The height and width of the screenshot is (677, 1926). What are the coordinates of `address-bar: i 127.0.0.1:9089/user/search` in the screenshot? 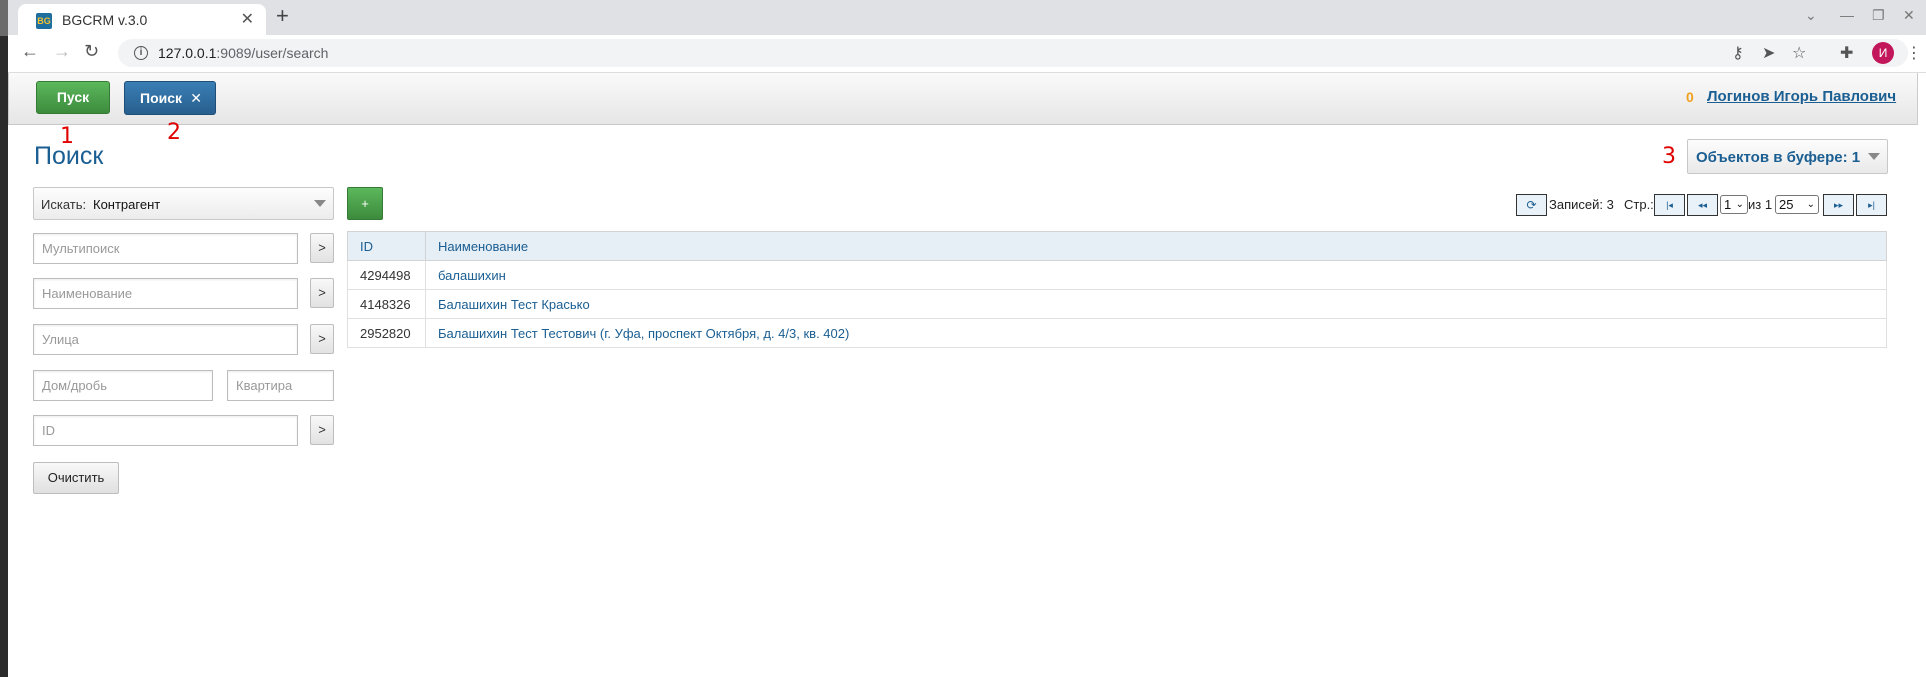 It's located at (1013, 53).